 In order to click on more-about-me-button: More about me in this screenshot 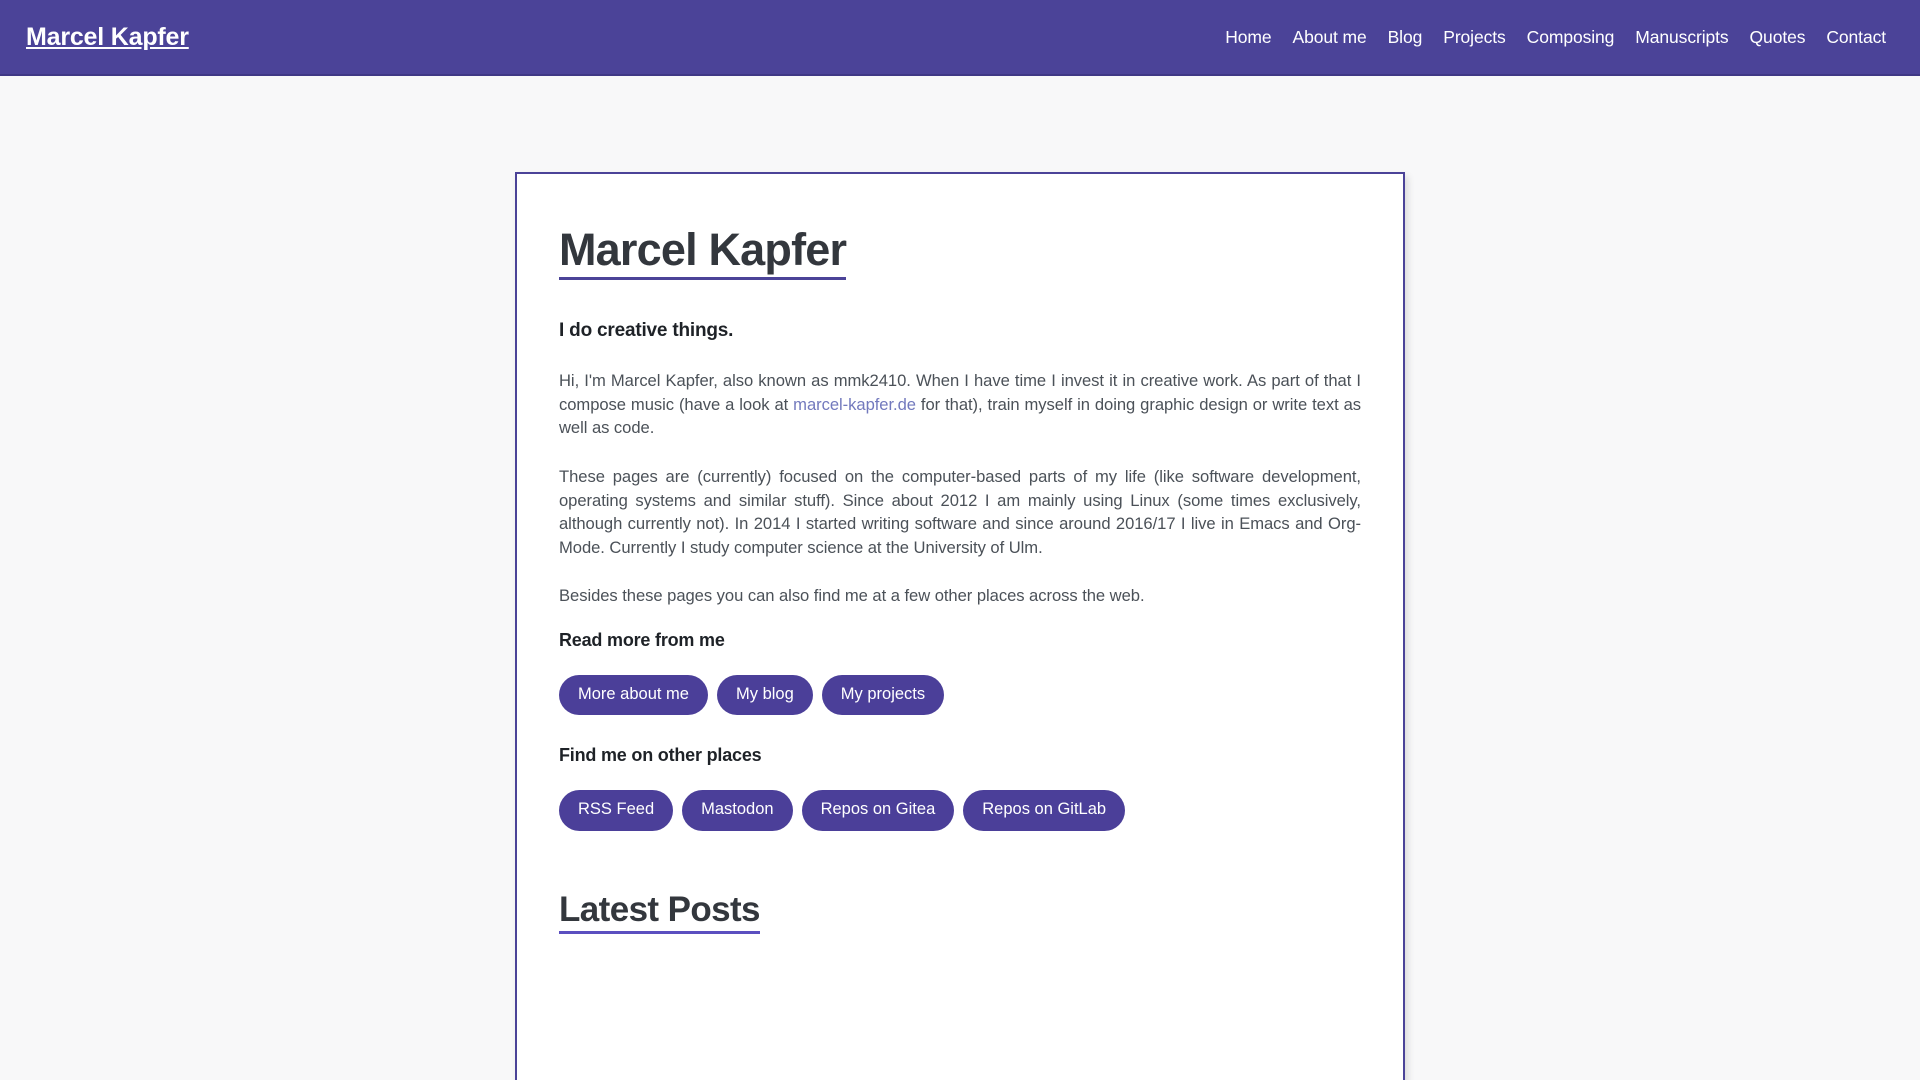, I will do `click(633, 695)`.